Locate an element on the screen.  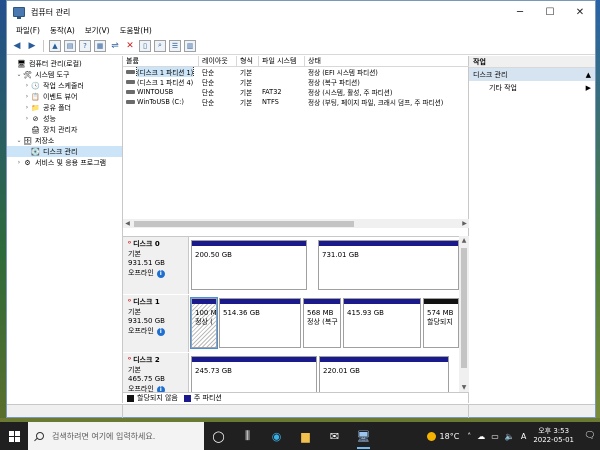
computer-management-taskbar-icon: 🖥 is located at coordinates (363, 436).